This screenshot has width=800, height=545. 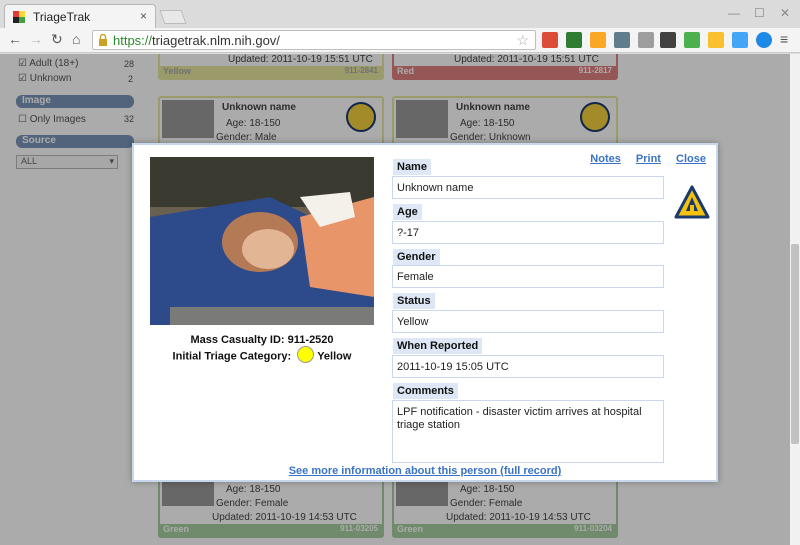 I want to click on age-label: Age, so click(x=407, y=212).